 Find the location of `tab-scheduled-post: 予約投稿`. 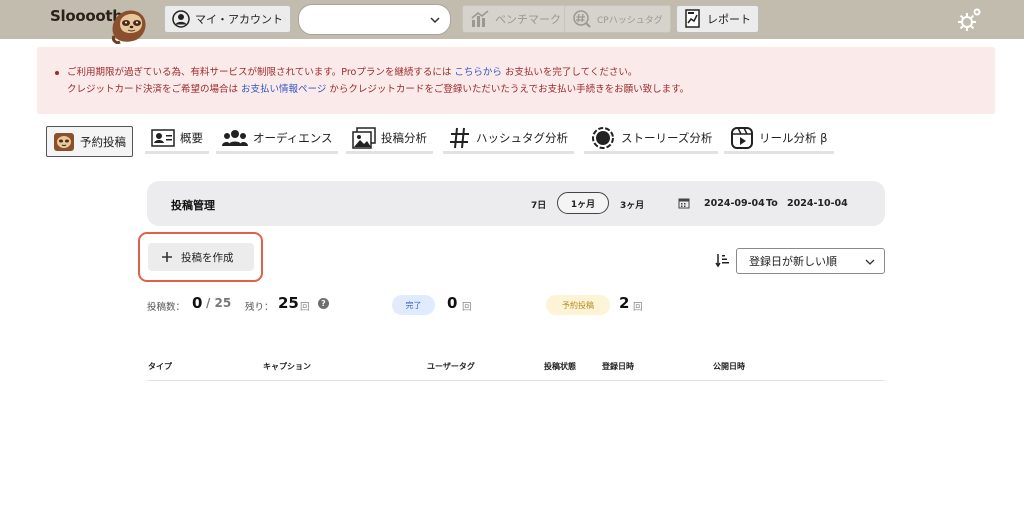

tab-scheduled-post: 予約投稿 is located at coordinates (89, 141).